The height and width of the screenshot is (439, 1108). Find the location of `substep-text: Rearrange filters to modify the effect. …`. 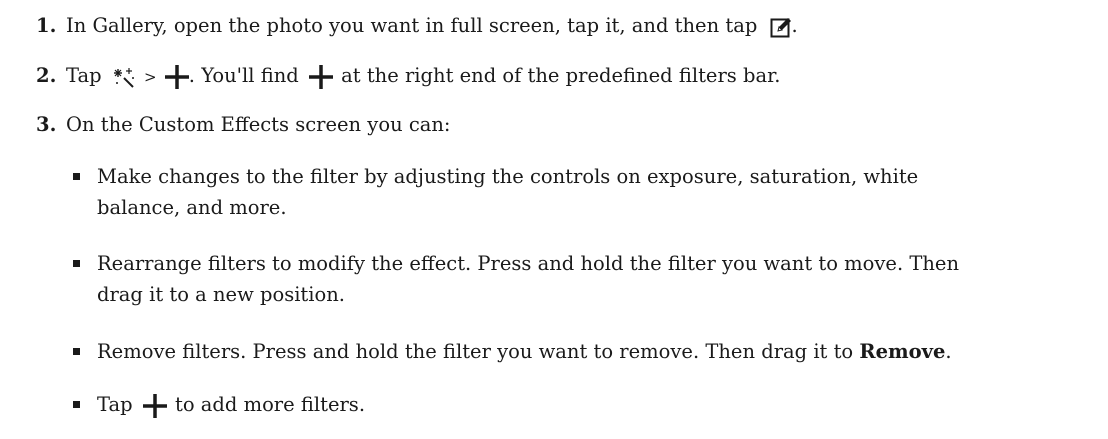

substep-text: Rearrange filters to modify the effect. … is located at coordinates (528, 279).